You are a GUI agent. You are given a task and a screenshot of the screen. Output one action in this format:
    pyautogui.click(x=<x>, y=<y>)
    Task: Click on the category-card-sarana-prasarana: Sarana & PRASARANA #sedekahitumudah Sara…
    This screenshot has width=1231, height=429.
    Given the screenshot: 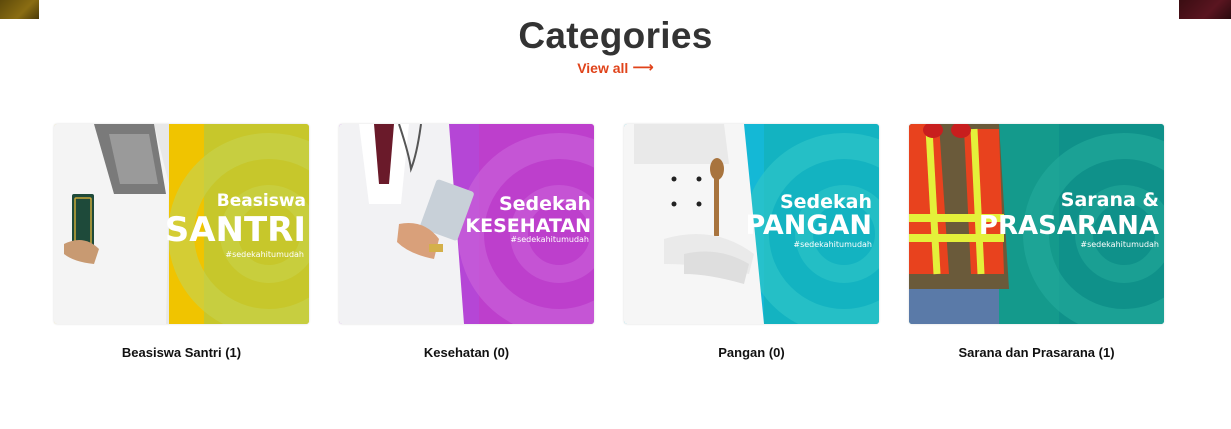 What is the action you would take?
    pyautogui.click(x=1036, y=242)
    